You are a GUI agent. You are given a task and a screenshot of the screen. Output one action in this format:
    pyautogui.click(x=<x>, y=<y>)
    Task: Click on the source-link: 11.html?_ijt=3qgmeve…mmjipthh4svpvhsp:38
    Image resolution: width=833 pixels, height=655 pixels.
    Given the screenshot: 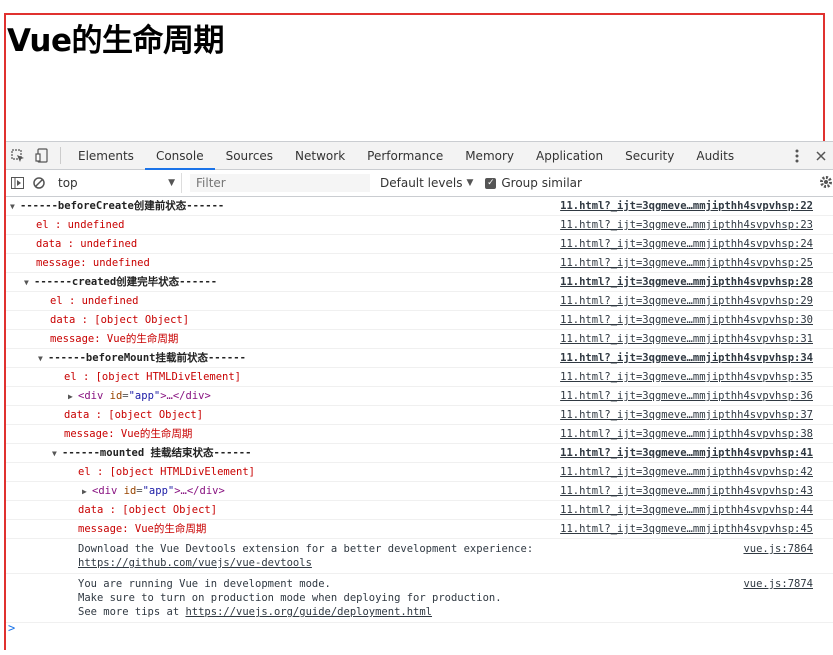 What is the action you would take?
    pyautogui.click(x=686, y=434)
    